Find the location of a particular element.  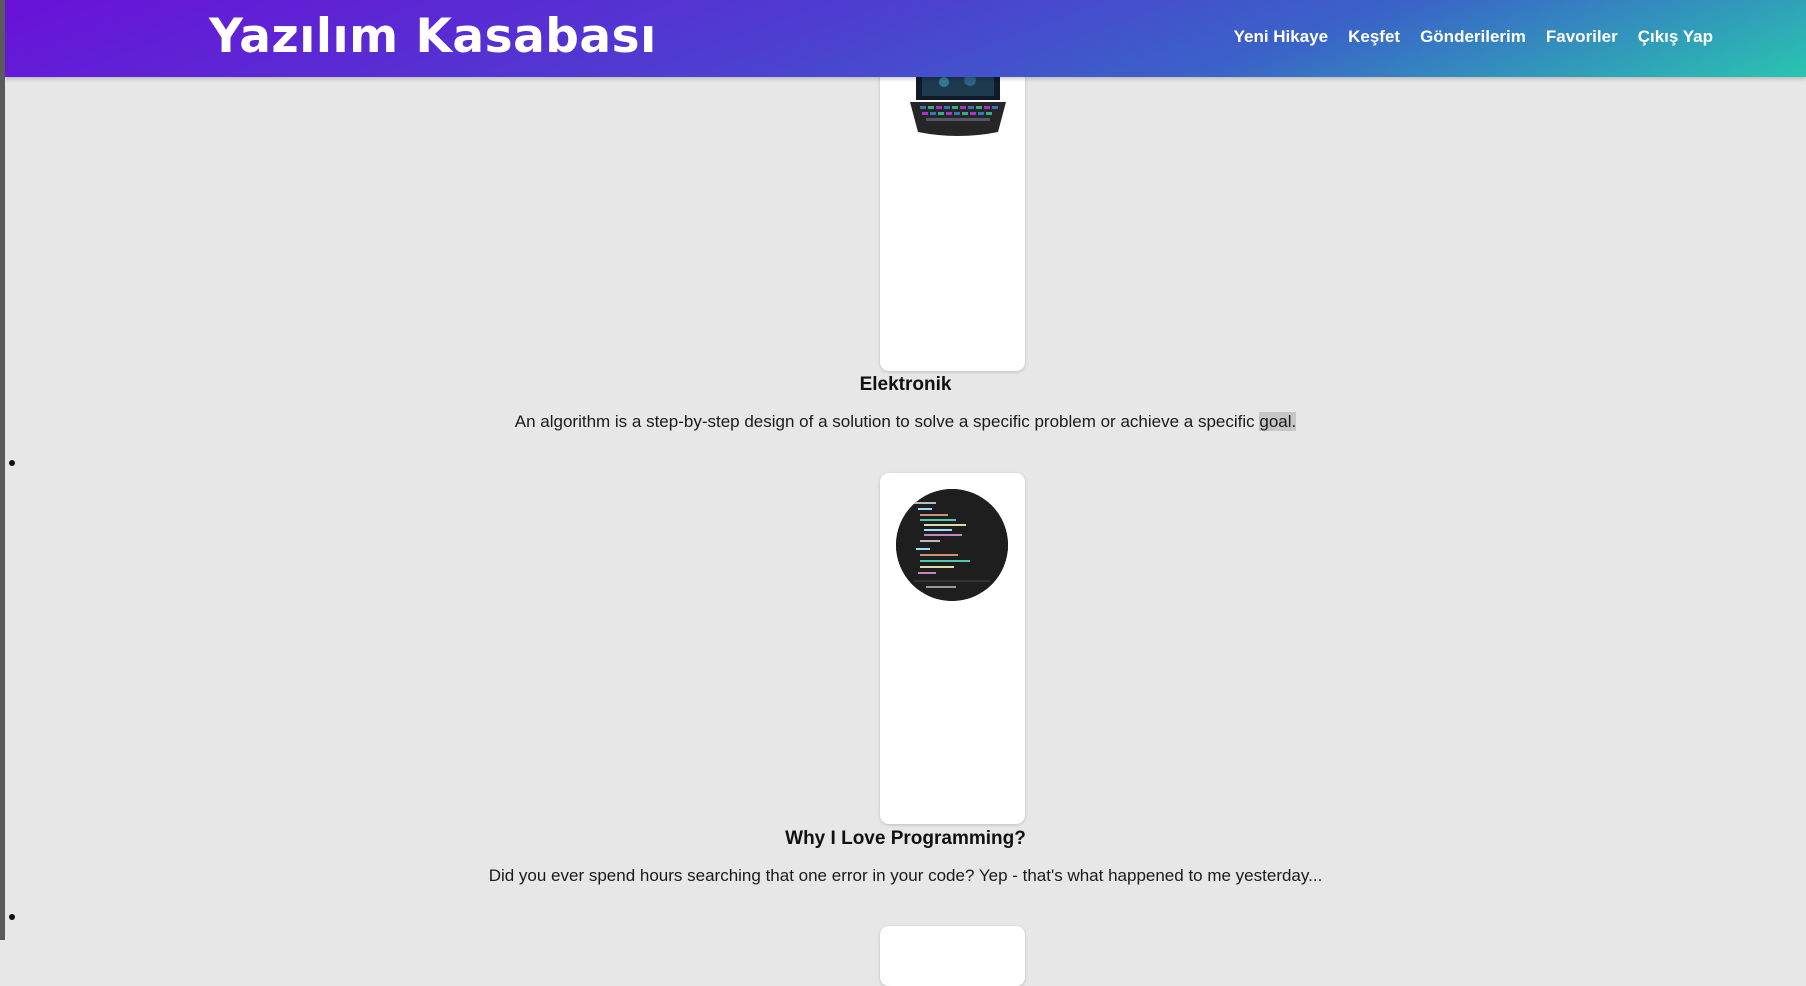

nav-my-posts: Gönderilerim is located at coordinates (1473, 37).